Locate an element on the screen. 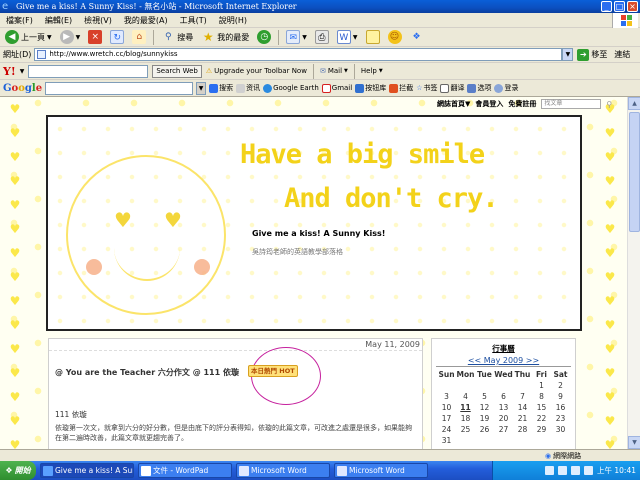 The image size is (640, 480). calendar-day: 1 is located at coordinates (541, 385).